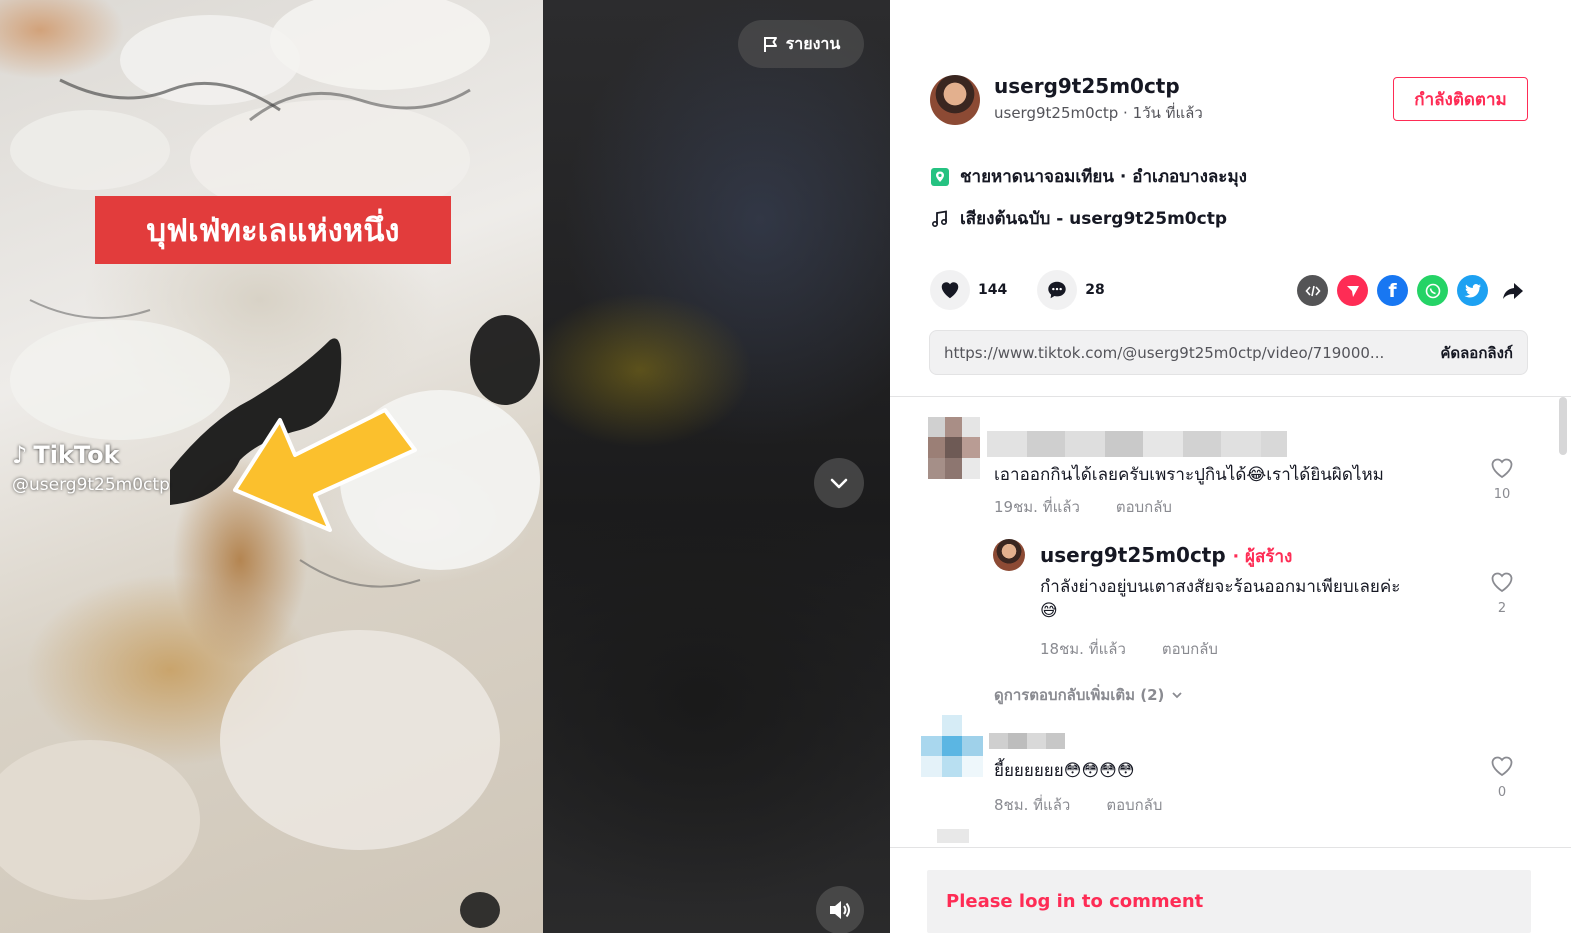 The image size is (1571, 933). What do you see at coordinates (1502, 777) in the screenshot?
I see `comment-like: 0` at bounding box center [1502, 777].